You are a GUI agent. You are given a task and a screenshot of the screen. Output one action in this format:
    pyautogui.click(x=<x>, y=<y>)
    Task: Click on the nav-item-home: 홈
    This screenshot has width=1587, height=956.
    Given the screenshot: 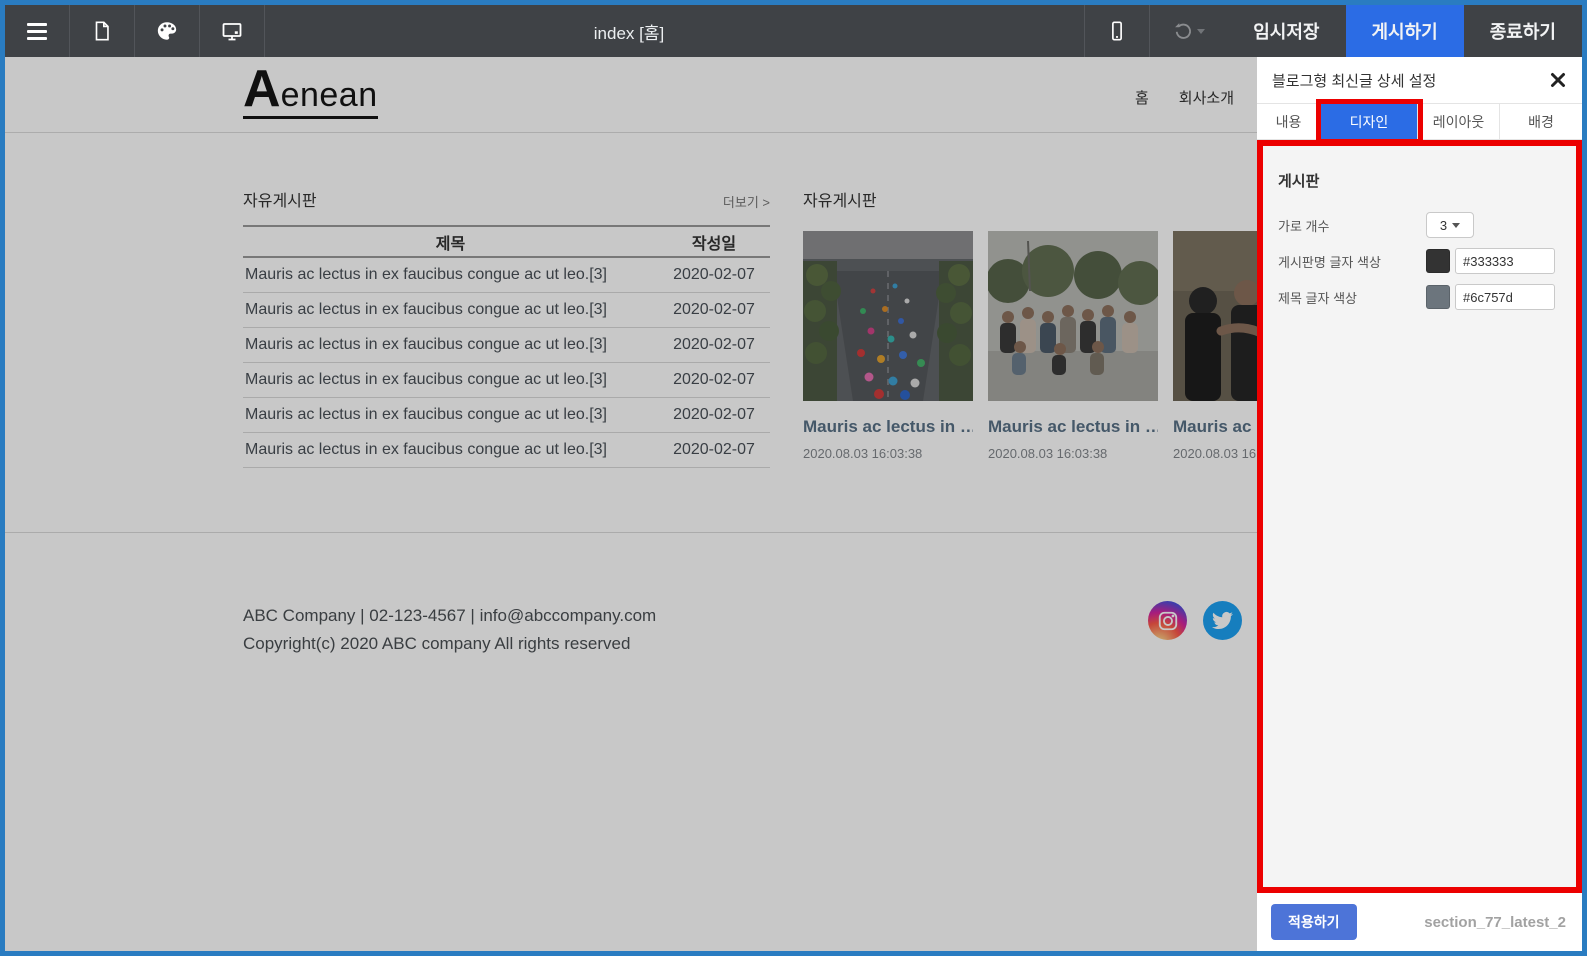 What is the action you would take?
    pyautogui.click(x=1142, y=97)
    